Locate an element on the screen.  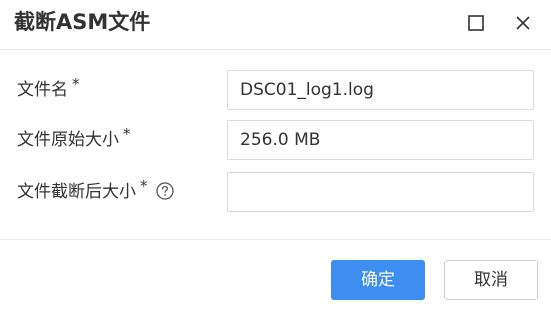
file-name-label: 文件名 * is located at coordinates (48, 88).